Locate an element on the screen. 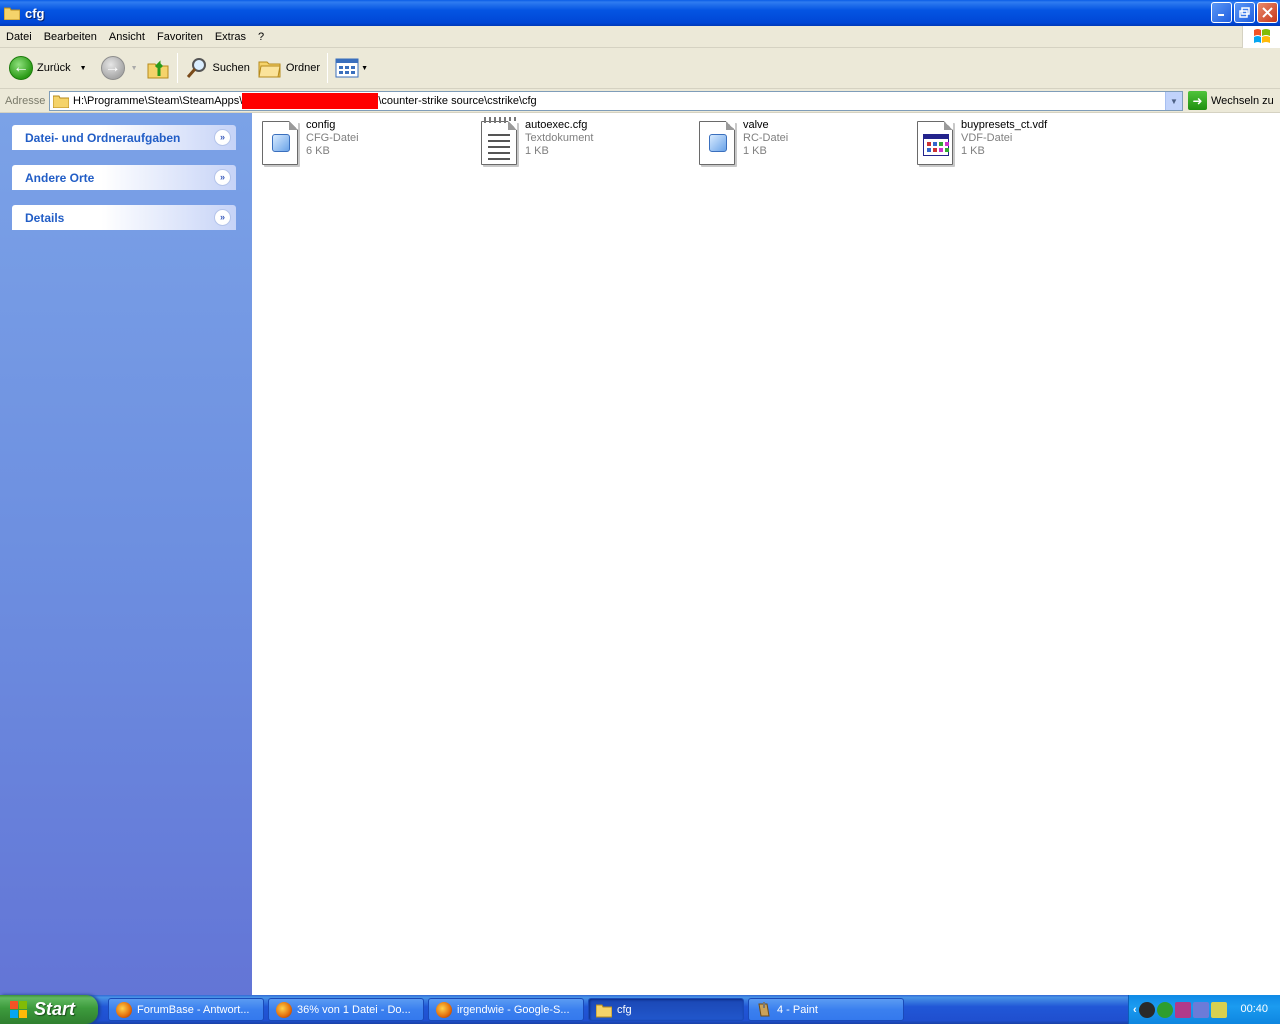  menu-favoriten: Favoriten is located at coordinates (180, 37).